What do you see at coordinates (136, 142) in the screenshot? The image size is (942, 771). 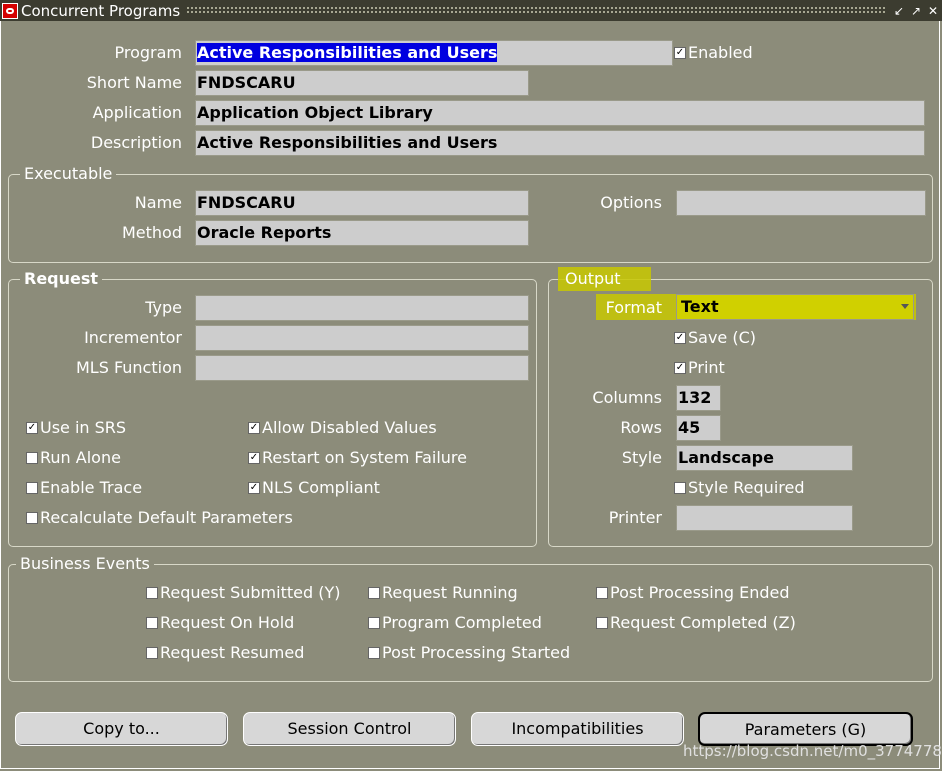 I see `description-label: Description` at bounding box center [136, 142].